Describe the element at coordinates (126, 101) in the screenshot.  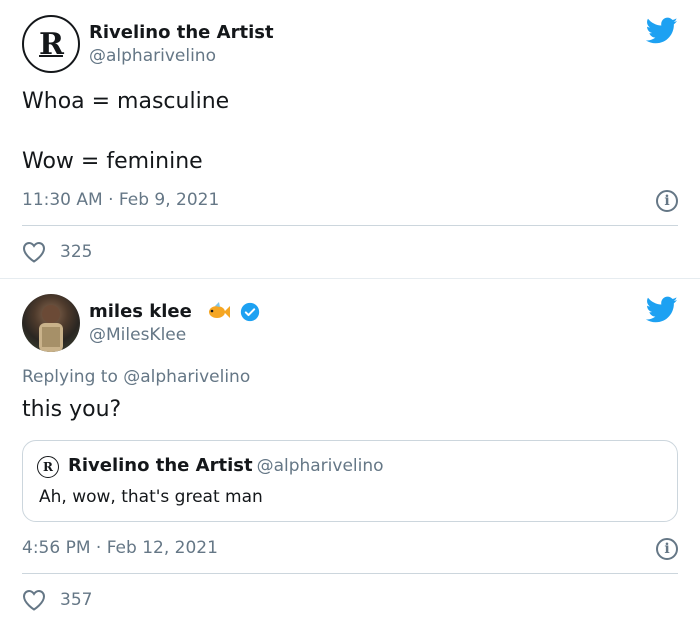
I see `tweet-text-line-1: Whoa = masculine` at that location.